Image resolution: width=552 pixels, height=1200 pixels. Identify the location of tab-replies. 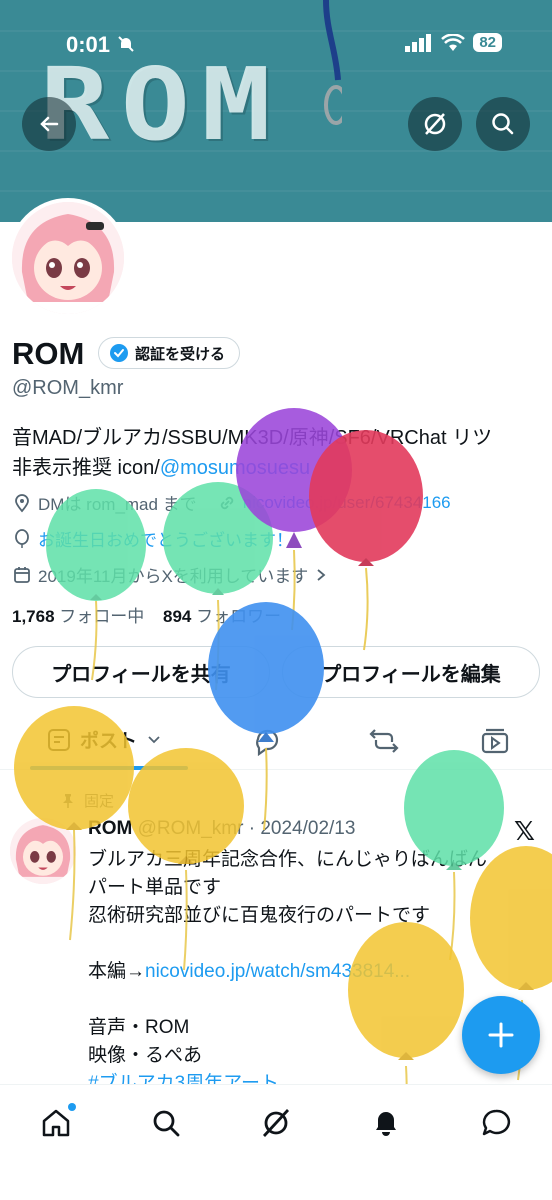
(267, 741).